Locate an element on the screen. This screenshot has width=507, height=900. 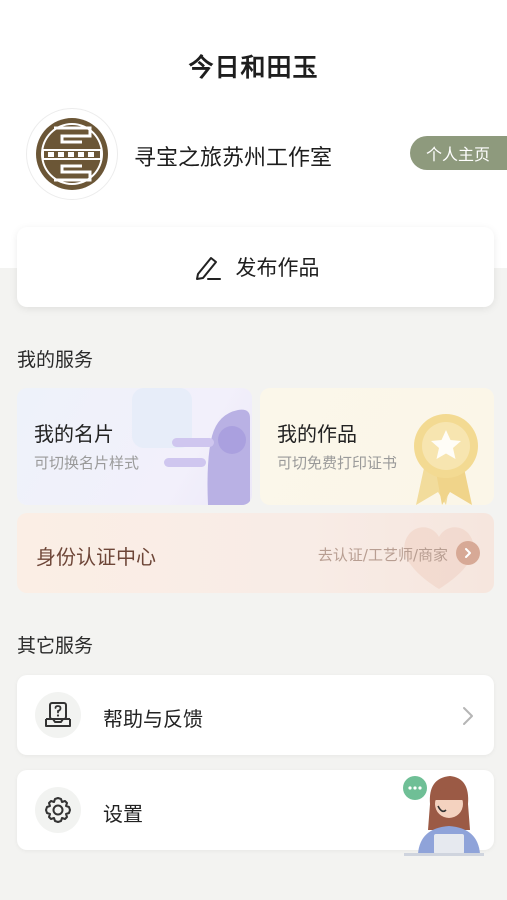
my-works-subtitle: 可切免费打印证书 is located at coordinates (337, 463).